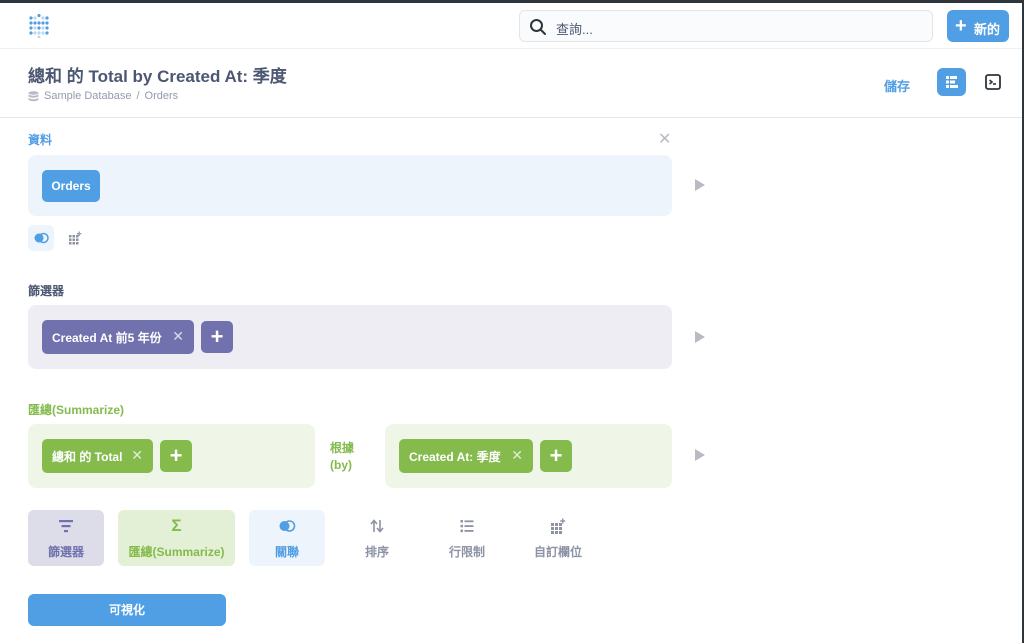 This screenshot has height=643, width=1024. Describe the element at coordinates (538, 27) in the screenshot. I see `search-icon` at that location.